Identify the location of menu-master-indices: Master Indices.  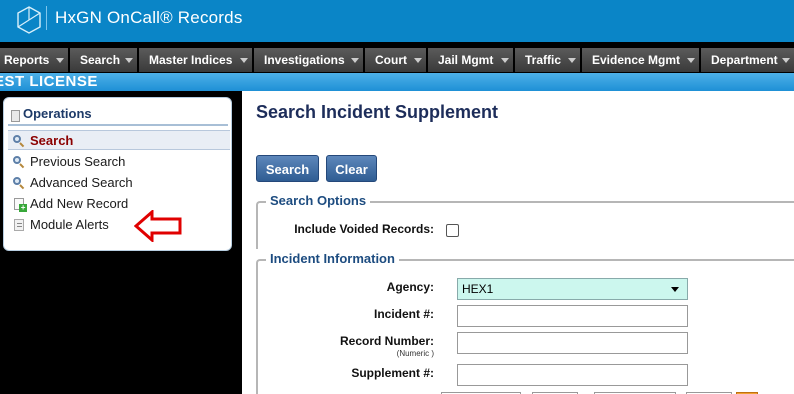
(196, 60).